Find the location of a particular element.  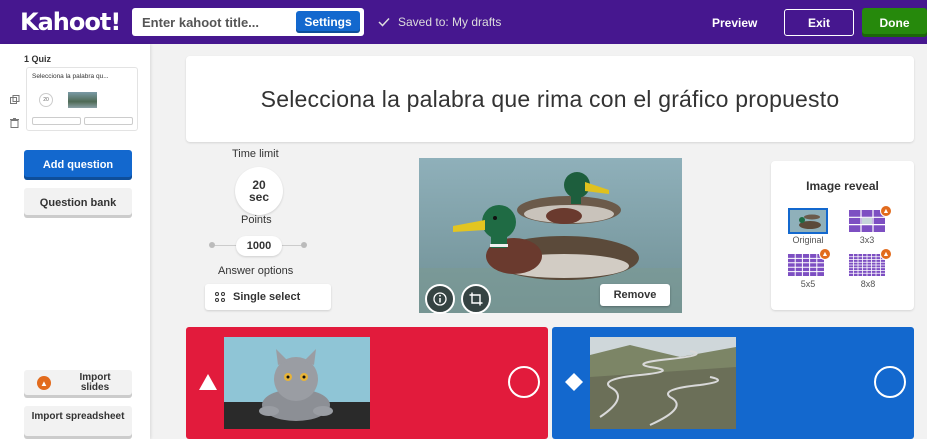

time-limit-selector: 20 sec is located at coordinates (259, 191).